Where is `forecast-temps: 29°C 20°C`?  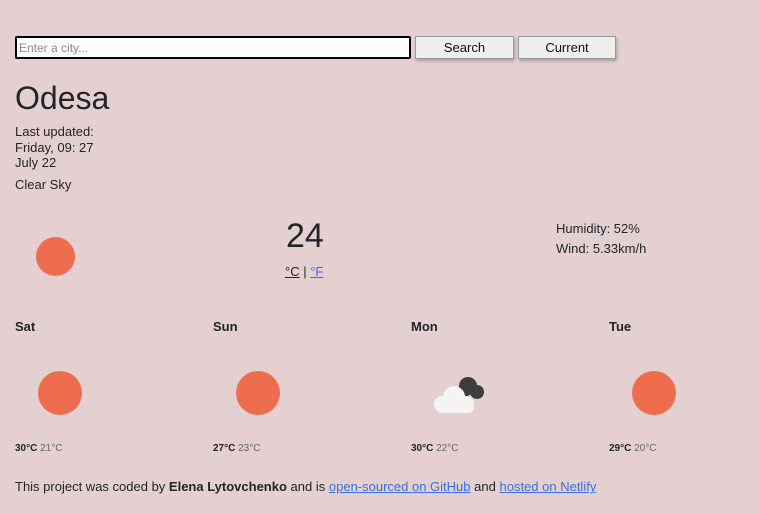 forecast-temps: 29°C 20°C is located at coordinates (632, 448).